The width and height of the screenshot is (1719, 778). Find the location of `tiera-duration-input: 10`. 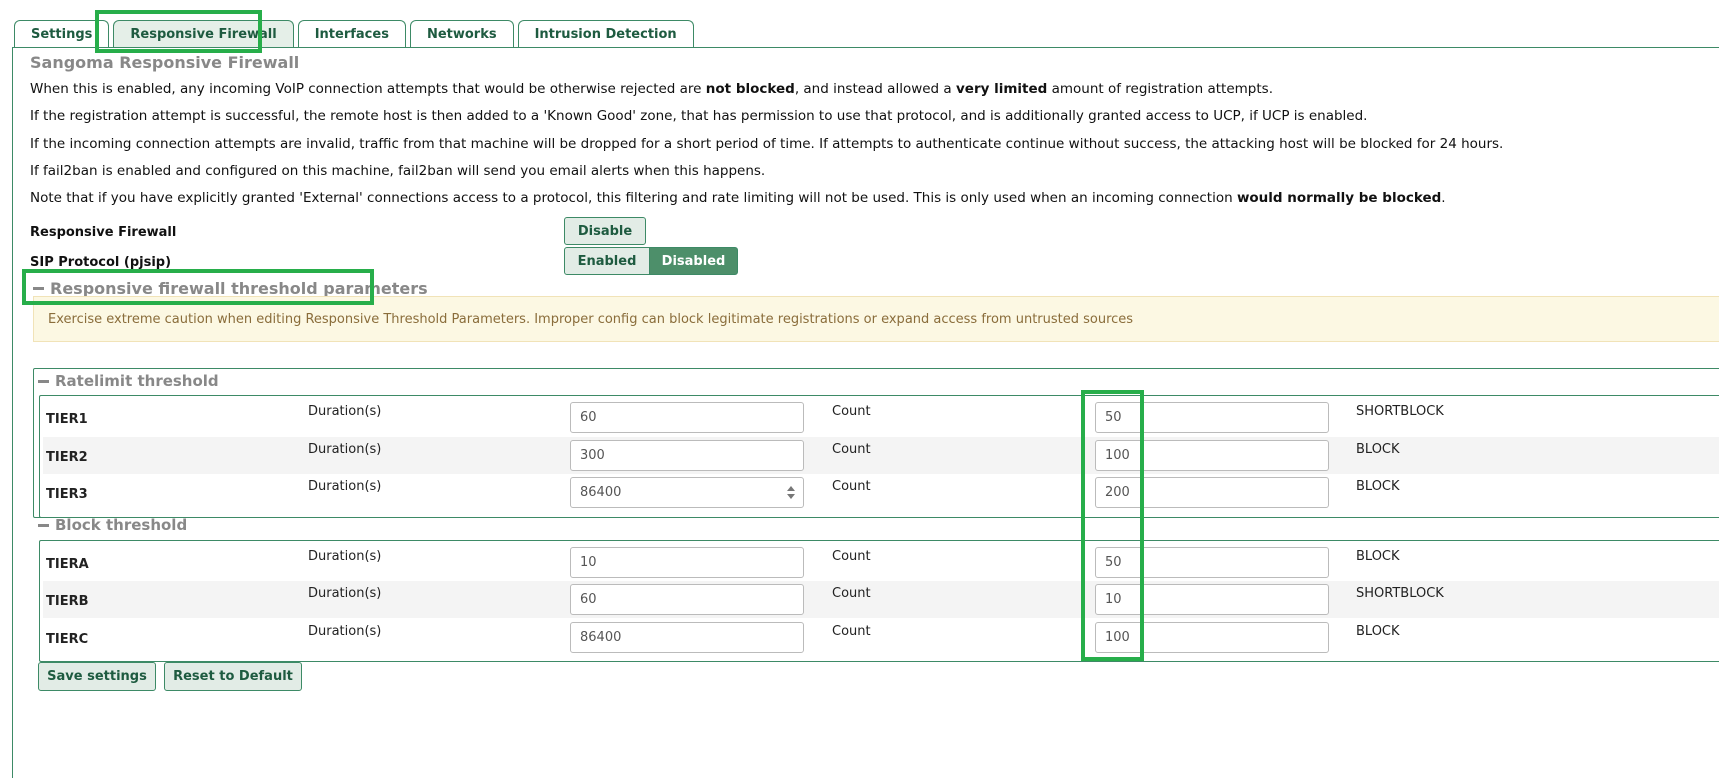

tiera-duration-input: 10 is located at coordinates (687, 562).